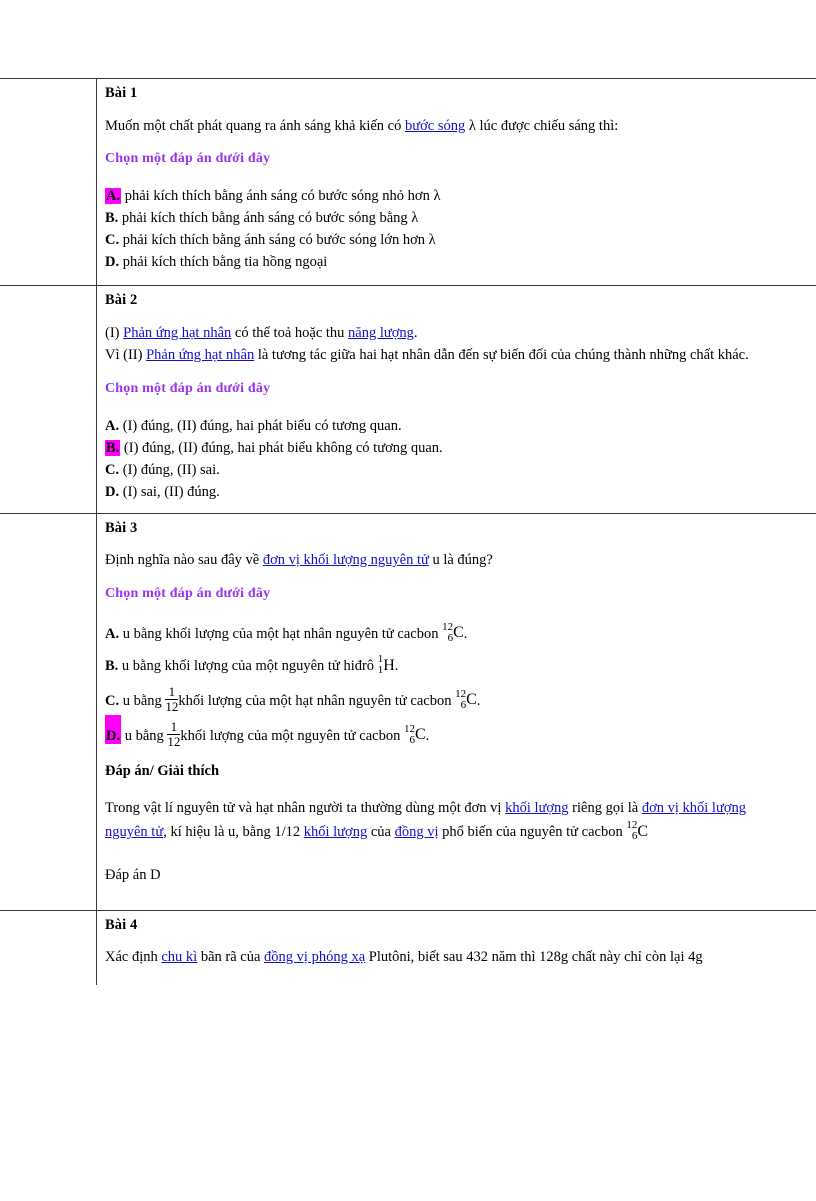  Describe the element at coordinates (171, 491) in the screenshot. I see `option-text-d: (I) sai, (II) đúng.` at that location.